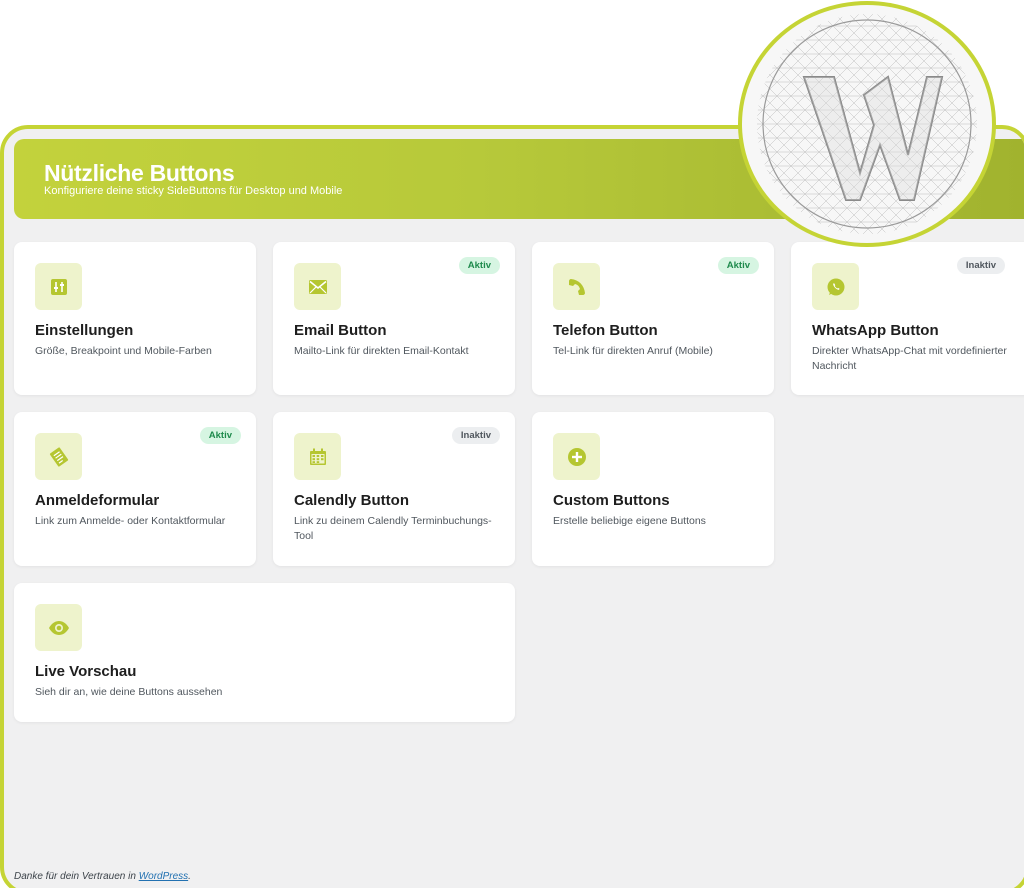 Image resolution: width=1024 pixels, height=888 pixels. I want to click on card-description: Link zum Anmelde- oder Kontaktformular, so click(130, 521).